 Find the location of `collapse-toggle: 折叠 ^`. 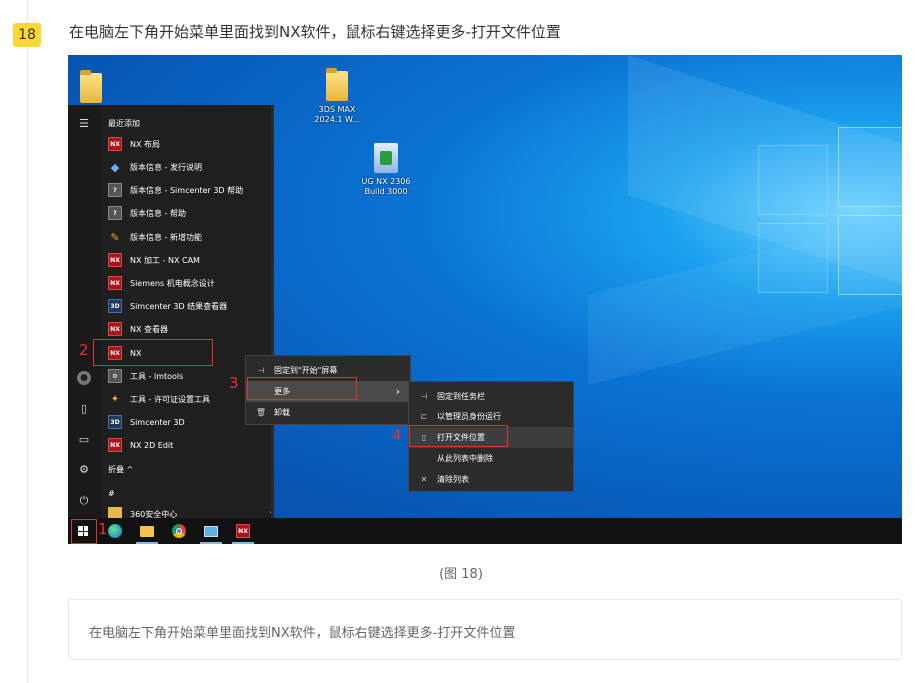

collapse-toggle: 折叠 ^ is located at coordinates (120, 469).